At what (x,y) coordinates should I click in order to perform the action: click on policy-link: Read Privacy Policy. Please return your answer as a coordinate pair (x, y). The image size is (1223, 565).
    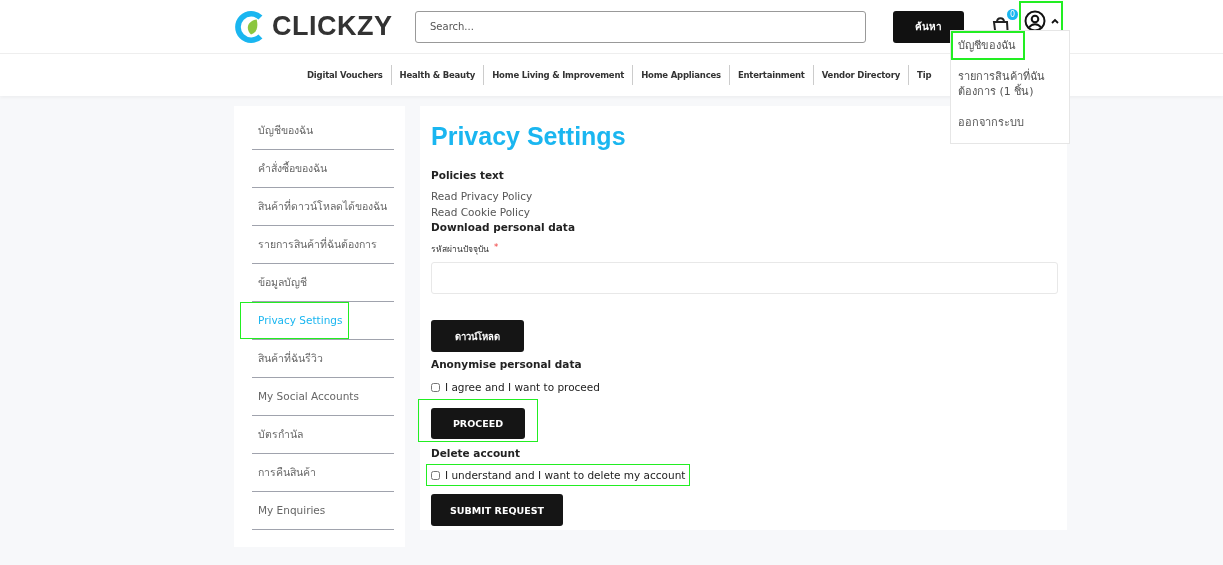
    Looking at the image, I should click on (482, 196).